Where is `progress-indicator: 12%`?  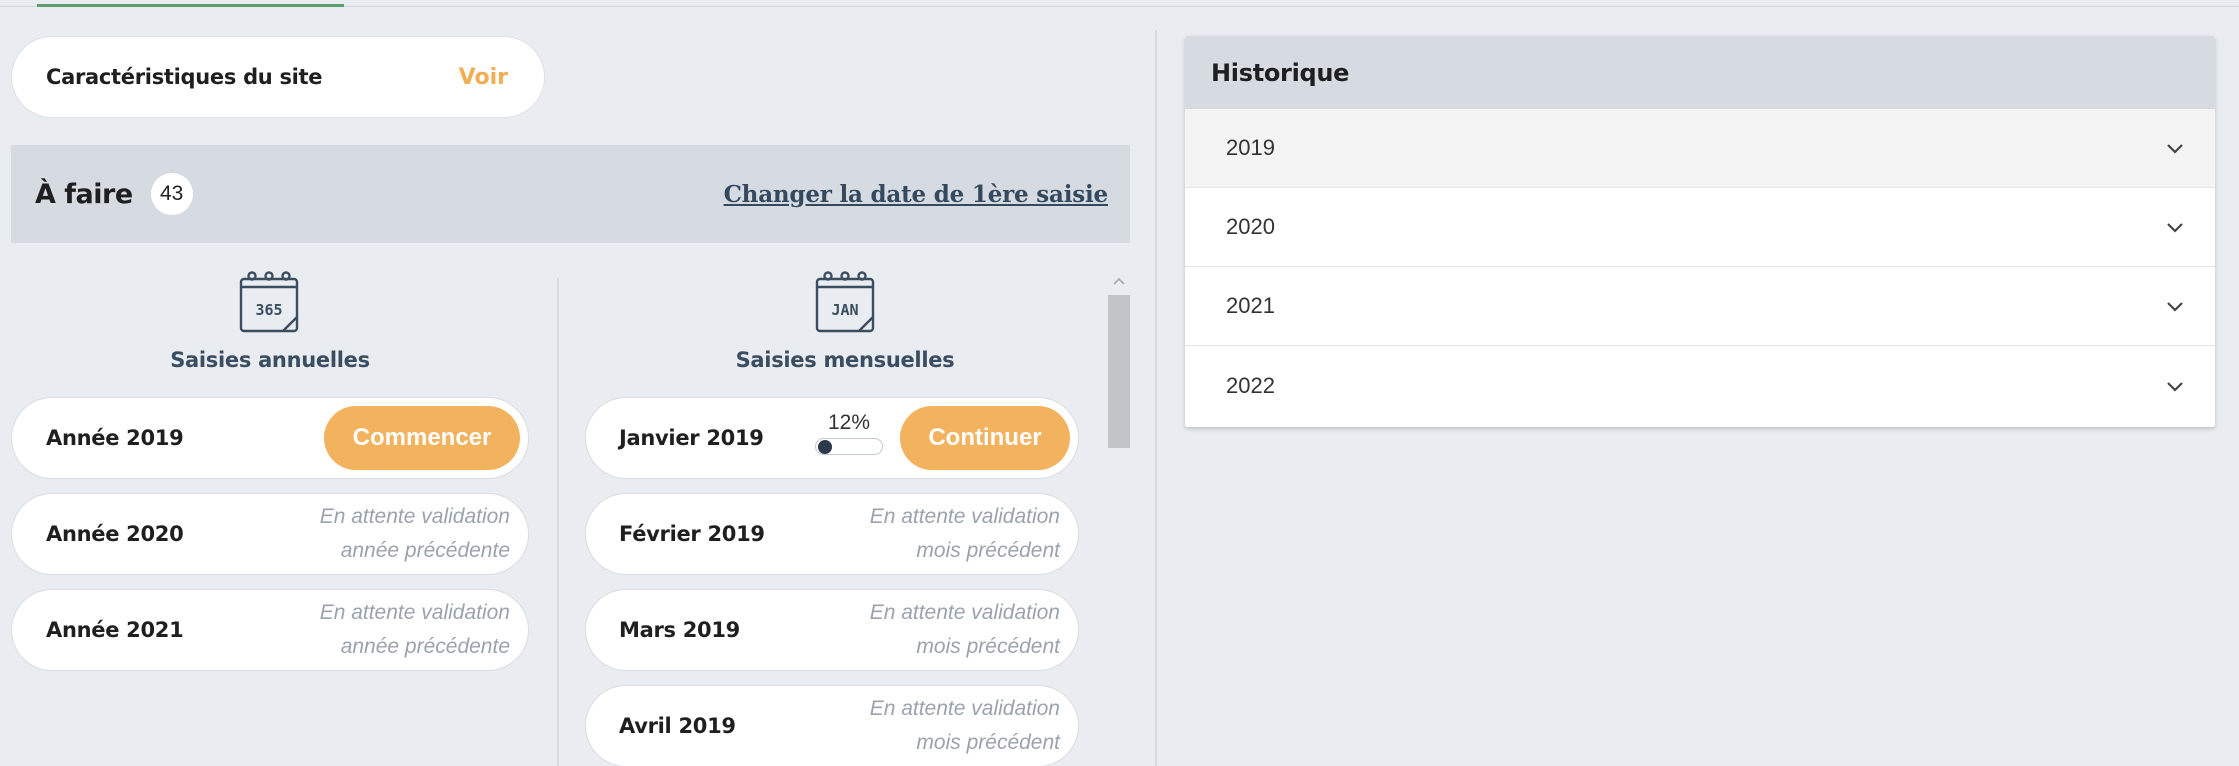 progress-indicator: 12% is located at coordinates (849, 433).